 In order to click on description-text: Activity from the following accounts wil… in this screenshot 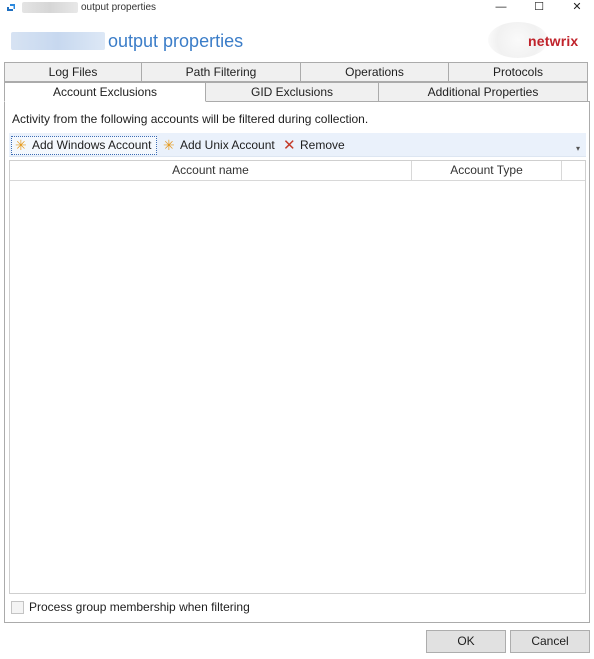, I will do `click(190, 119)`.